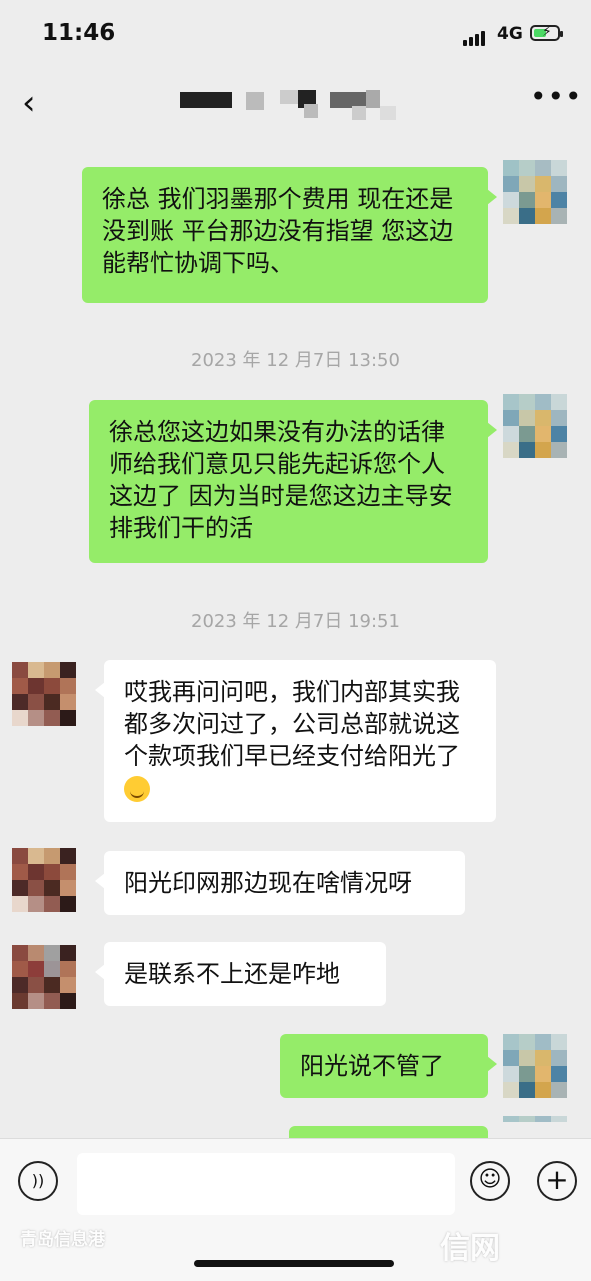 The height and width of the screenshot is (1281, 591). I want to click on message-bubble-outgoing: 徐总 我们羽墨那个费用 现在还是没到账 平台那边没有指望 您这边能帮忙协调下吗、, so click(289, 235).